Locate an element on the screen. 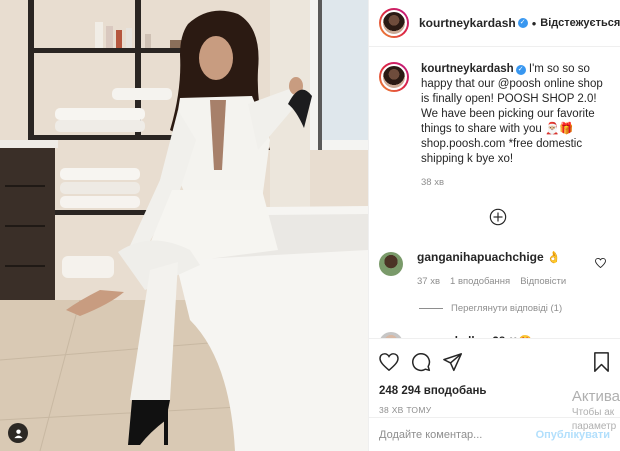  user-tag-button is located at coordinates (18, 433).